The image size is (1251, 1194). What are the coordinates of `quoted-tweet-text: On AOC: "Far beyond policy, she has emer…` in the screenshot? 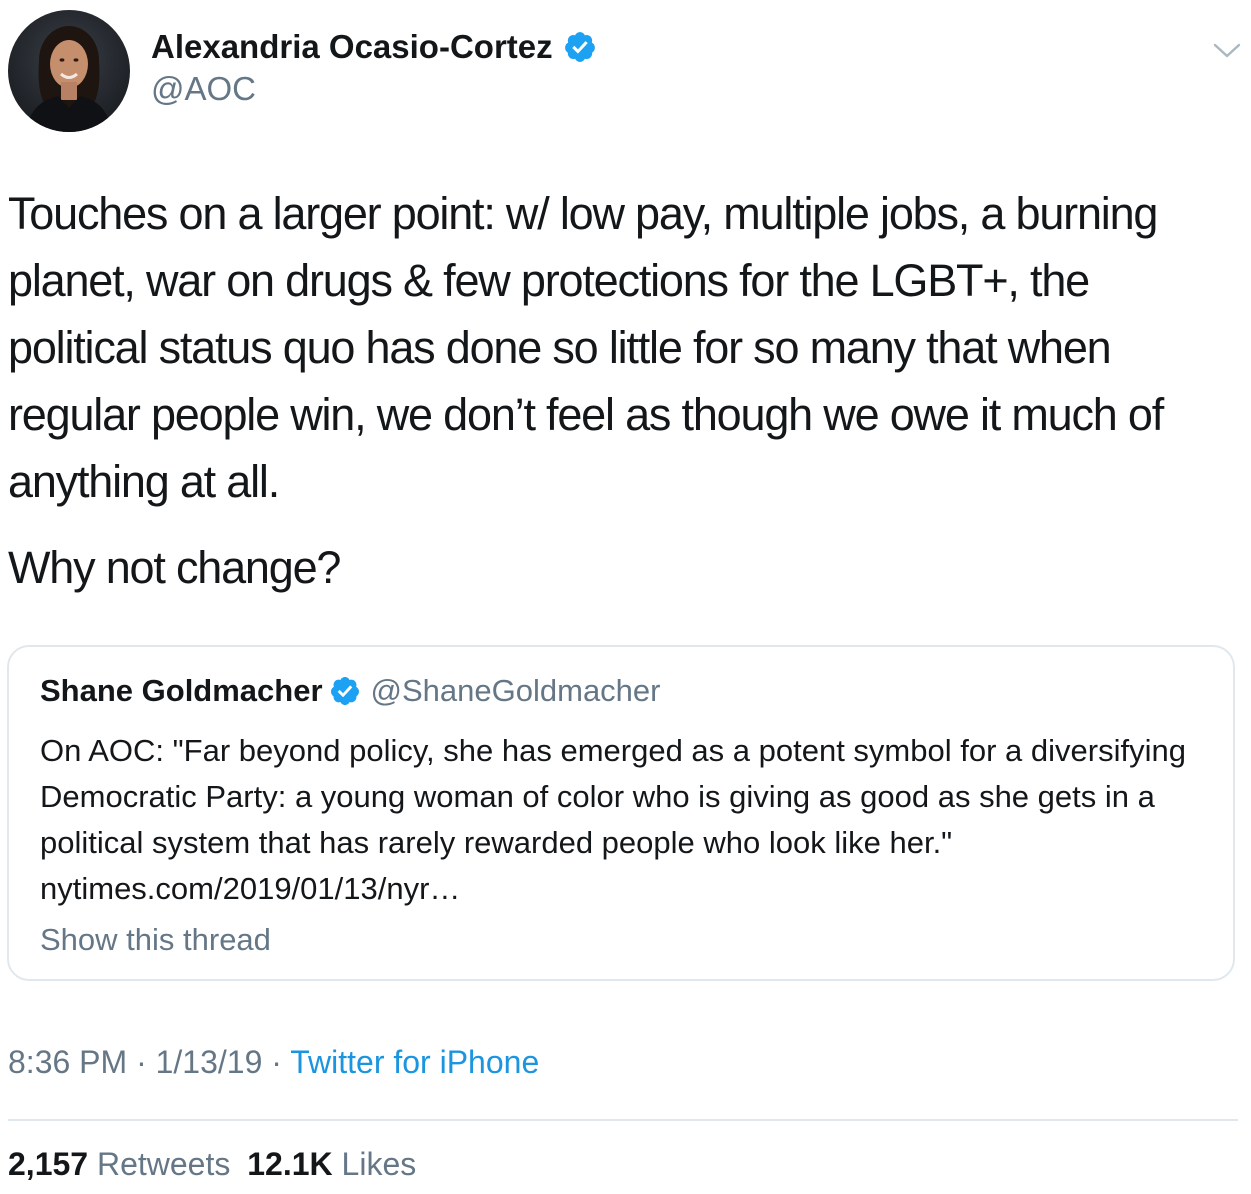 It's located at (613, 819).